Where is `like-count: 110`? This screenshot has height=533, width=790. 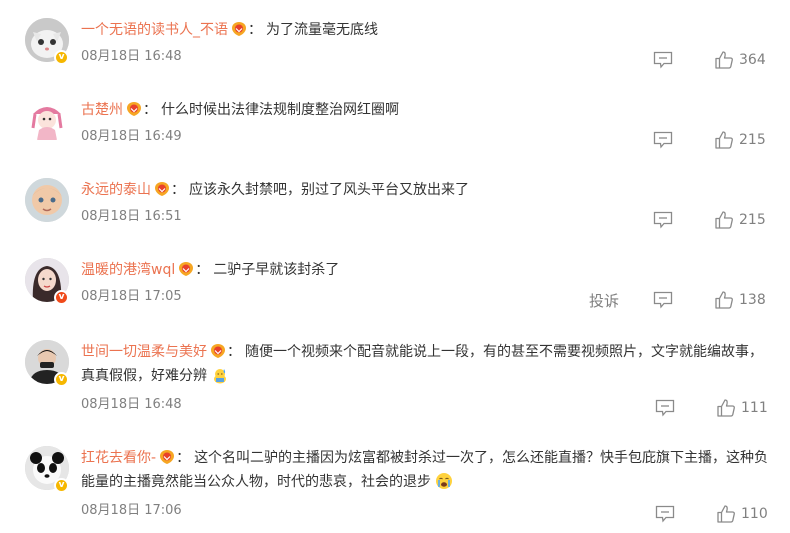 like-count: 110 is located at coordinates (754, 514).